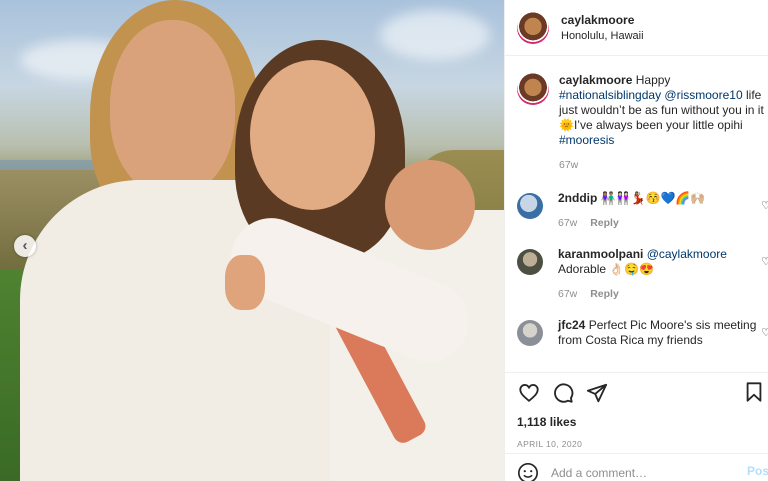  Describe the element at coordinates (636, 211) in the screenshot. I see `comment-item: 2nddip 👫🏽👭🏻💃🏽😚💙🌈🙌🏼 67w Reply ♡` at that location.